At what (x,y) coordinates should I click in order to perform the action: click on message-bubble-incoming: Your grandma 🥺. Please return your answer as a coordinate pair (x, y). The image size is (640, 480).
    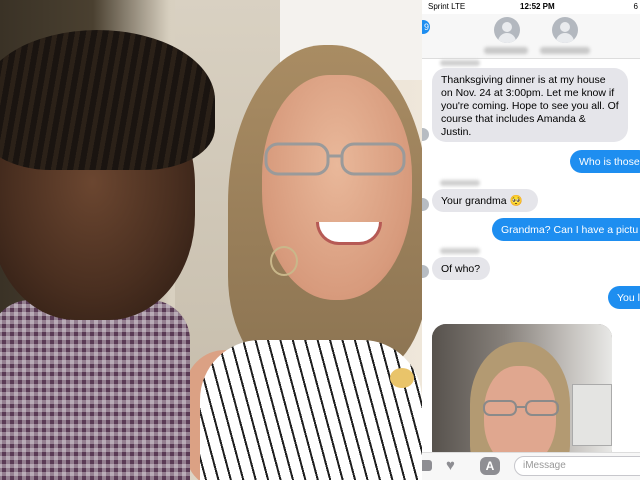
    Looking at the image, I should click on (485, 200).